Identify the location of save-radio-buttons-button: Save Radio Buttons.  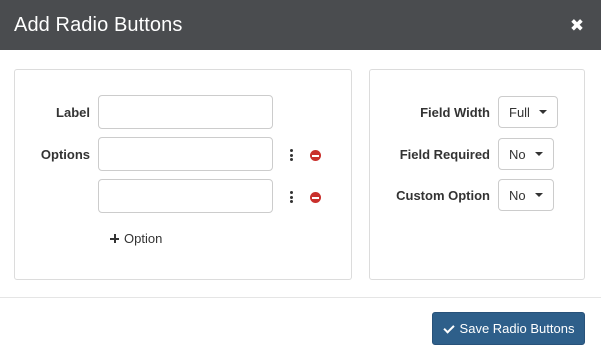
(508, 328).